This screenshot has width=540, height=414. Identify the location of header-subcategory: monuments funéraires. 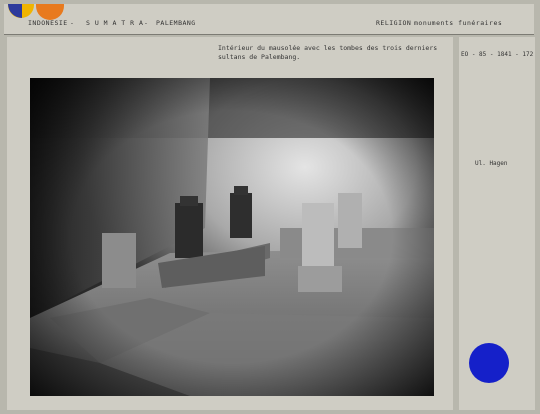
(458, 23).